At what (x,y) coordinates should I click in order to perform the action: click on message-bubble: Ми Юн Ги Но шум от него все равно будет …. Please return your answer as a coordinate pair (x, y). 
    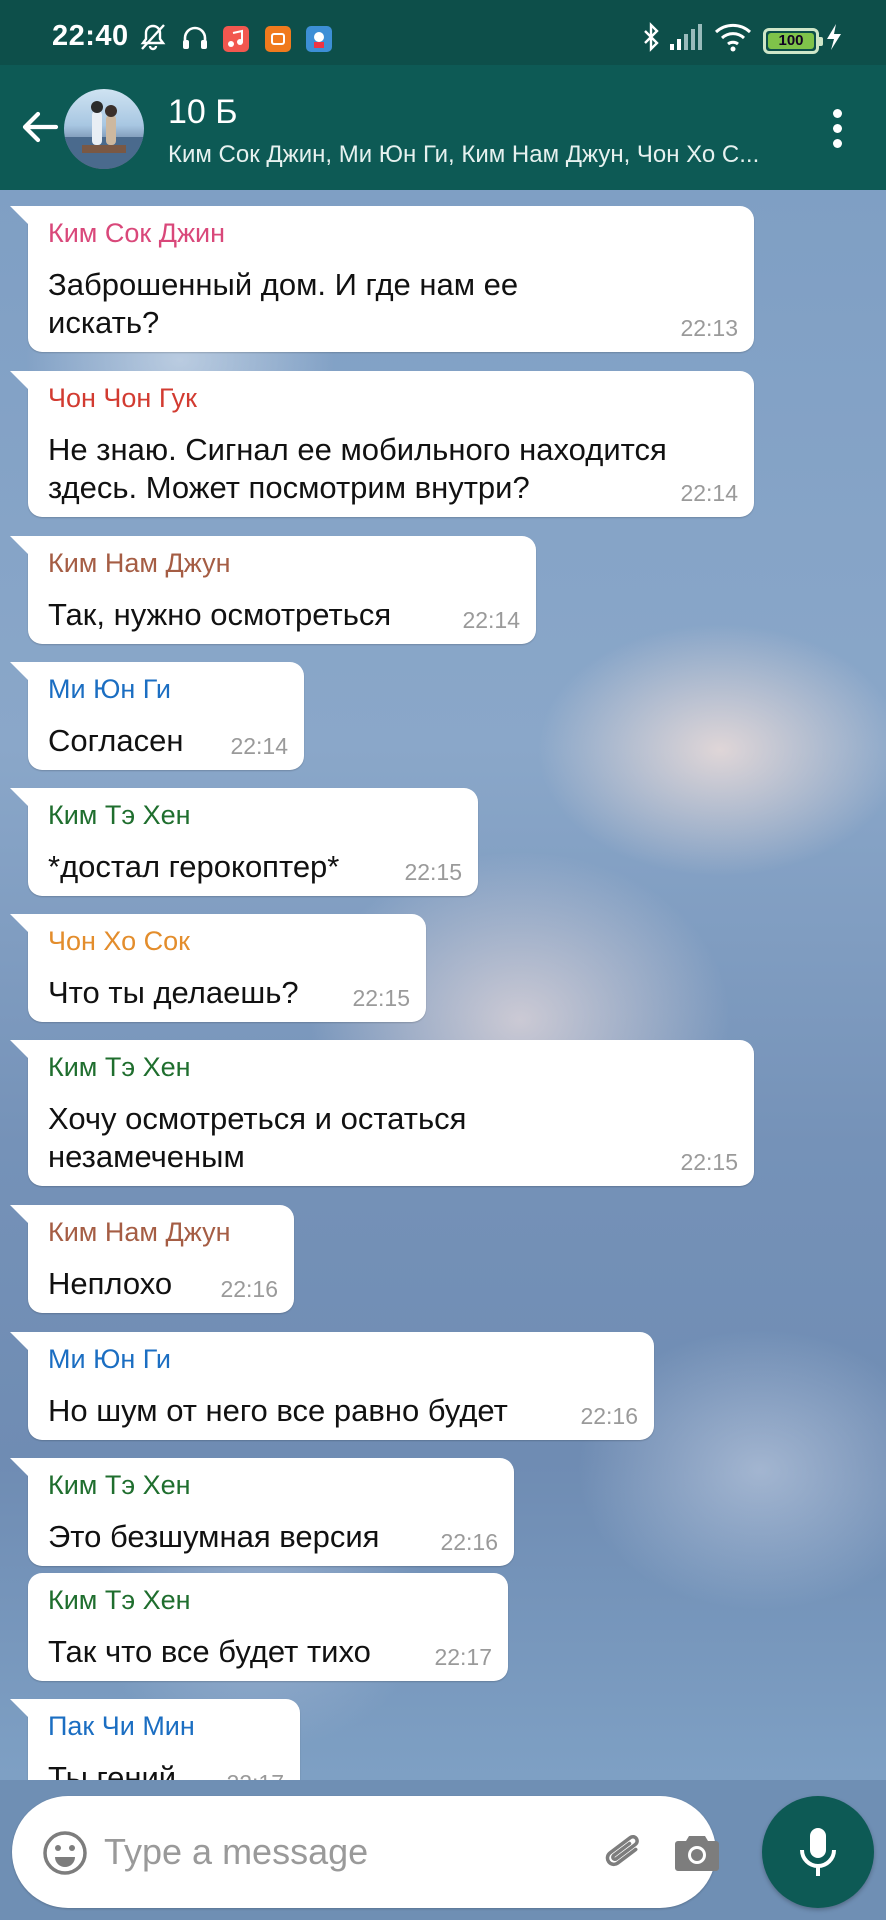
    Looking at the image, I should click on (332, 1386).